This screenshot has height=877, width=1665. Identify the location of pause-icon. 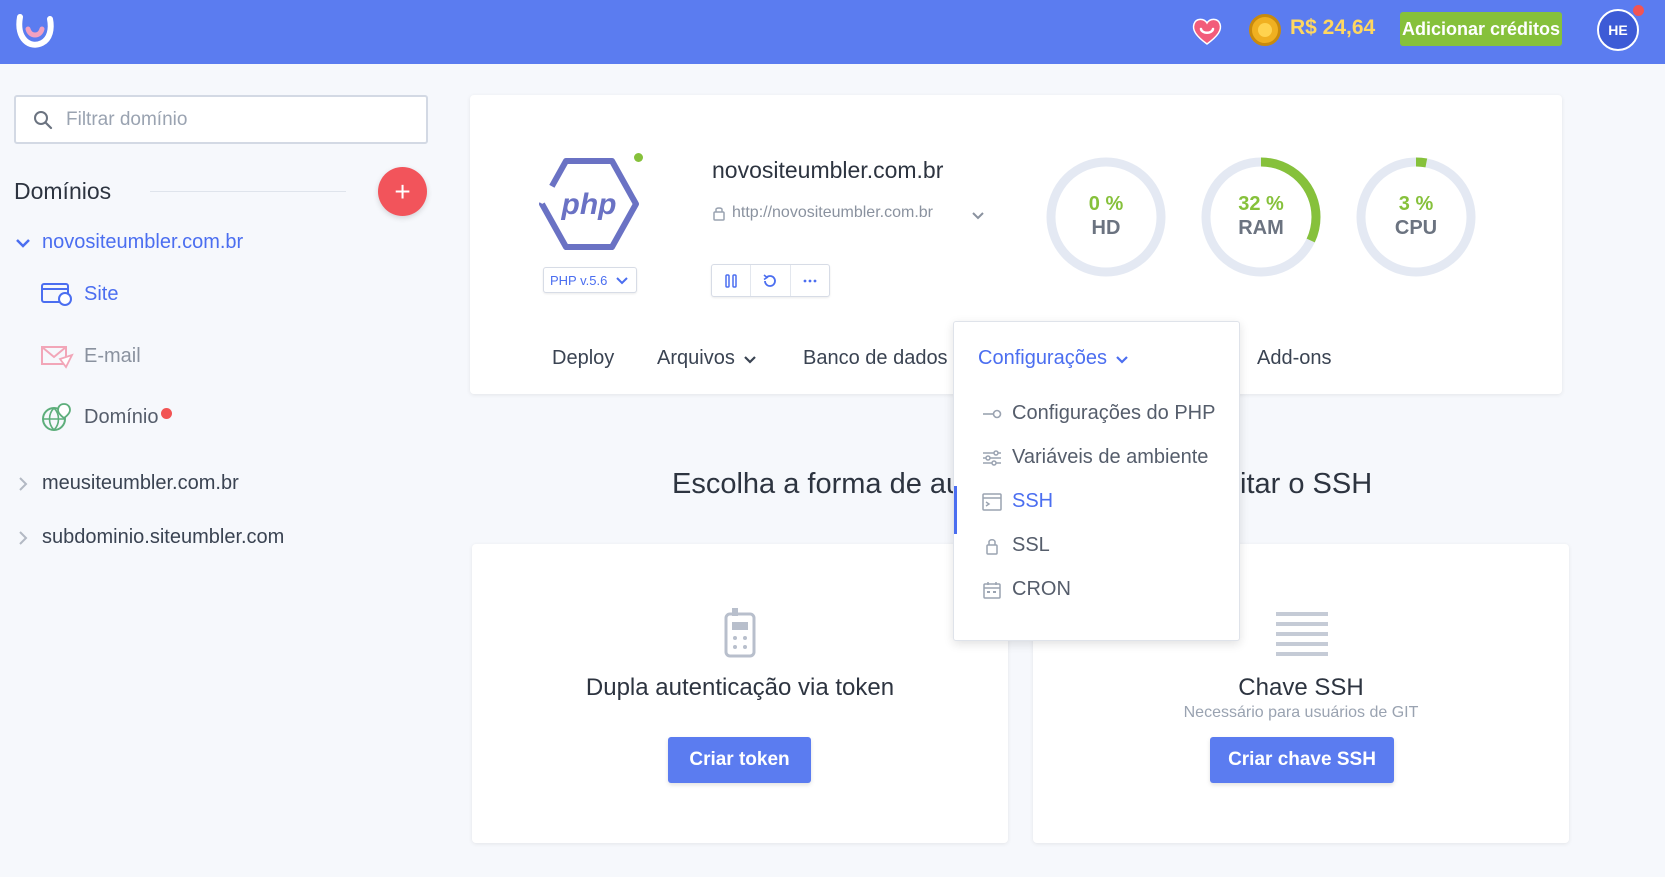
(731, 280).